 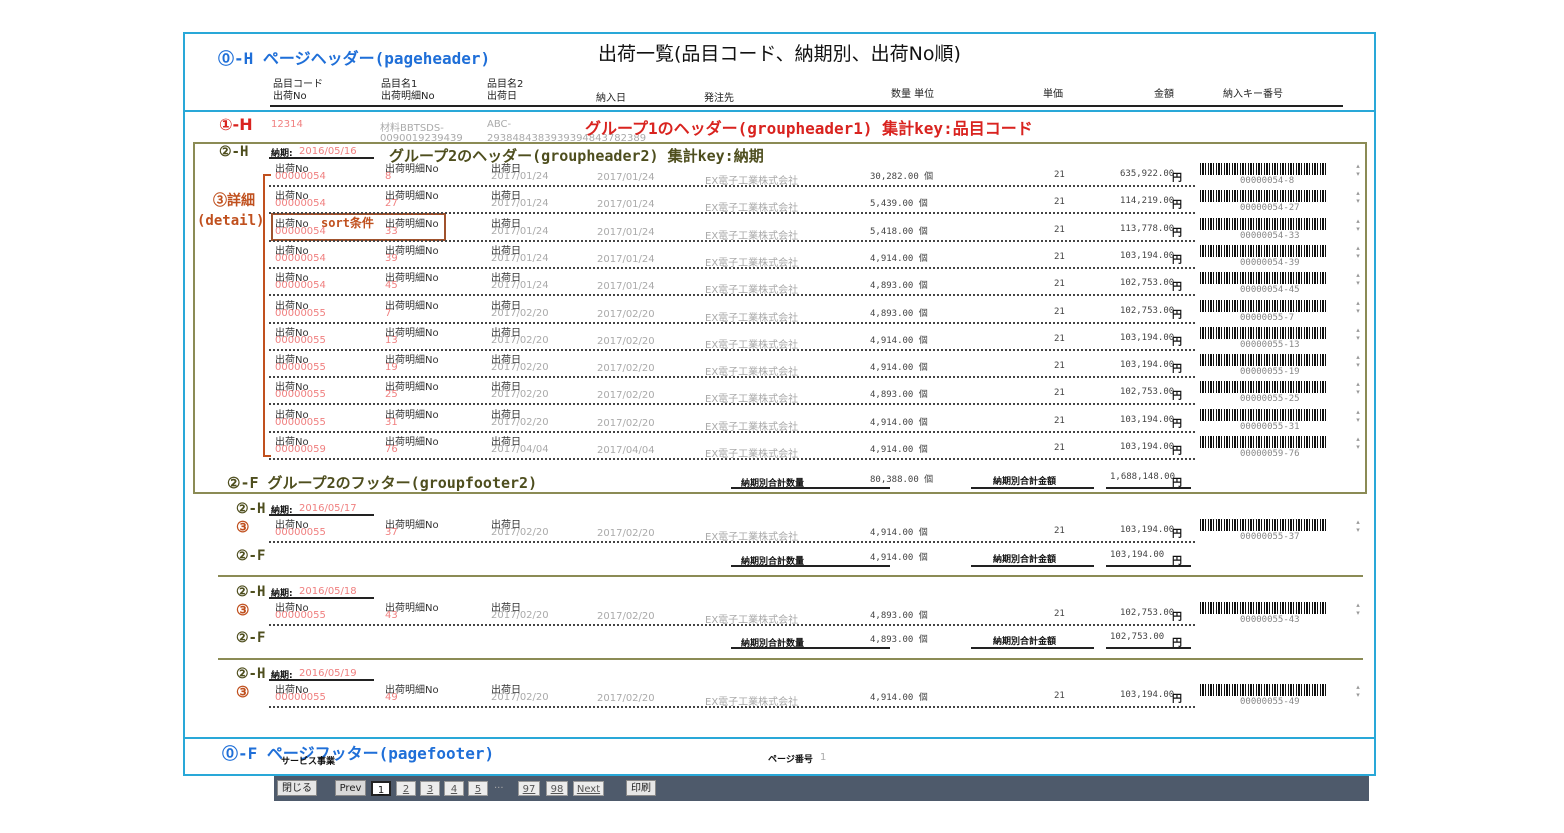 I want to click on ship-date: 2017/01/24, so click(x=520, y=231).